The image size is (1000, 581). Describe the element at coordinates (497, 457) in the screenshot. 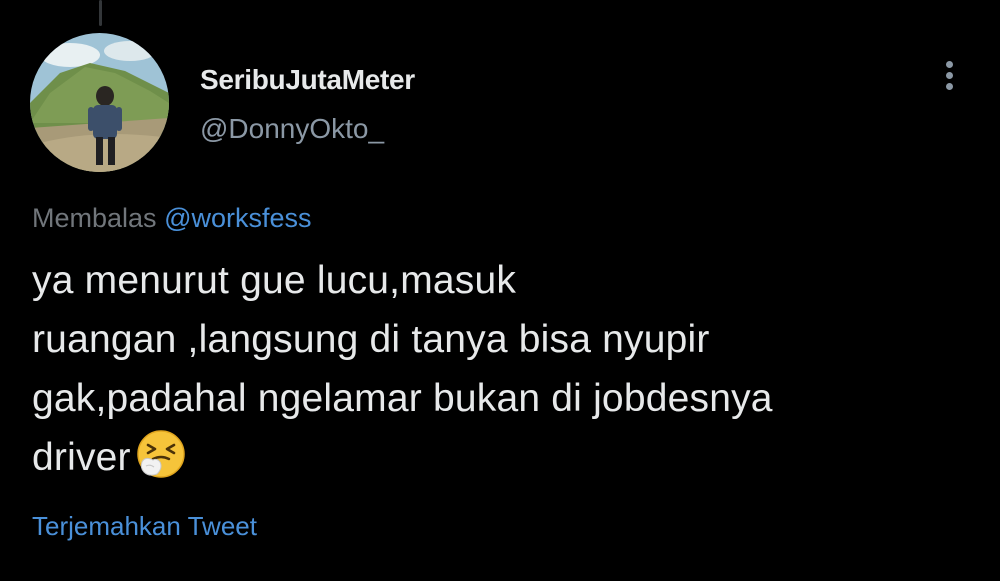

I see `tweet-text-line-last: driver` at that location.